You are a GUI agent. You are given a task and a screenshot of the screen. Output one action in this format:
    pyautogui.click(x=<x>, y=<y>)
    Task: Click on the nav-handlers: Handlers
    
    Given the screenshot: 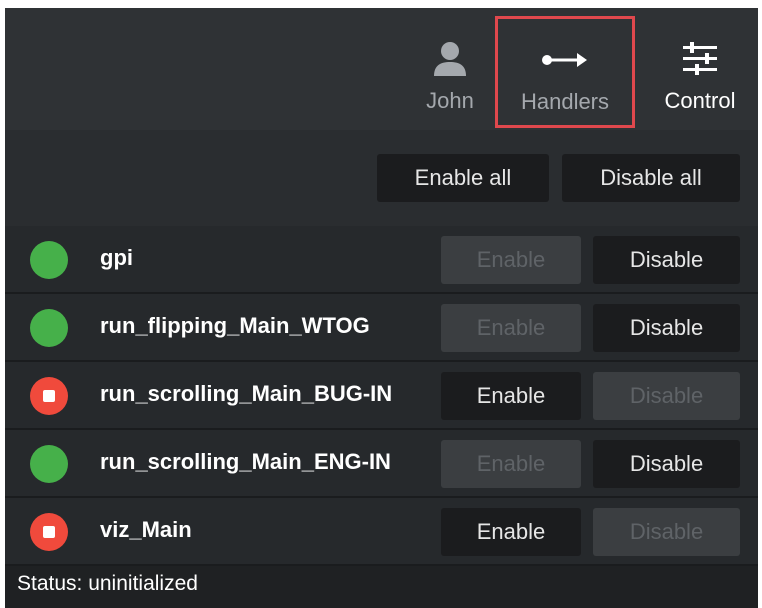 What is the action you would take?
    pyautogui.click(x=565, y=72)
    